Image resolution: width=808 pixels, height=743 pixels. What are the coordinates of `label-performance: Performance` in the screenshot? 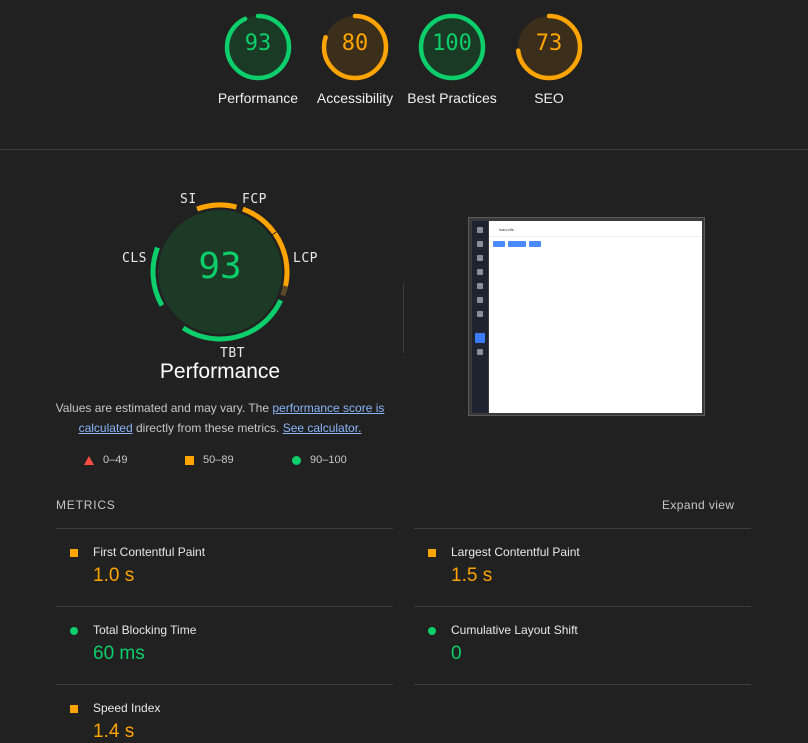 It's located at (258, 98).